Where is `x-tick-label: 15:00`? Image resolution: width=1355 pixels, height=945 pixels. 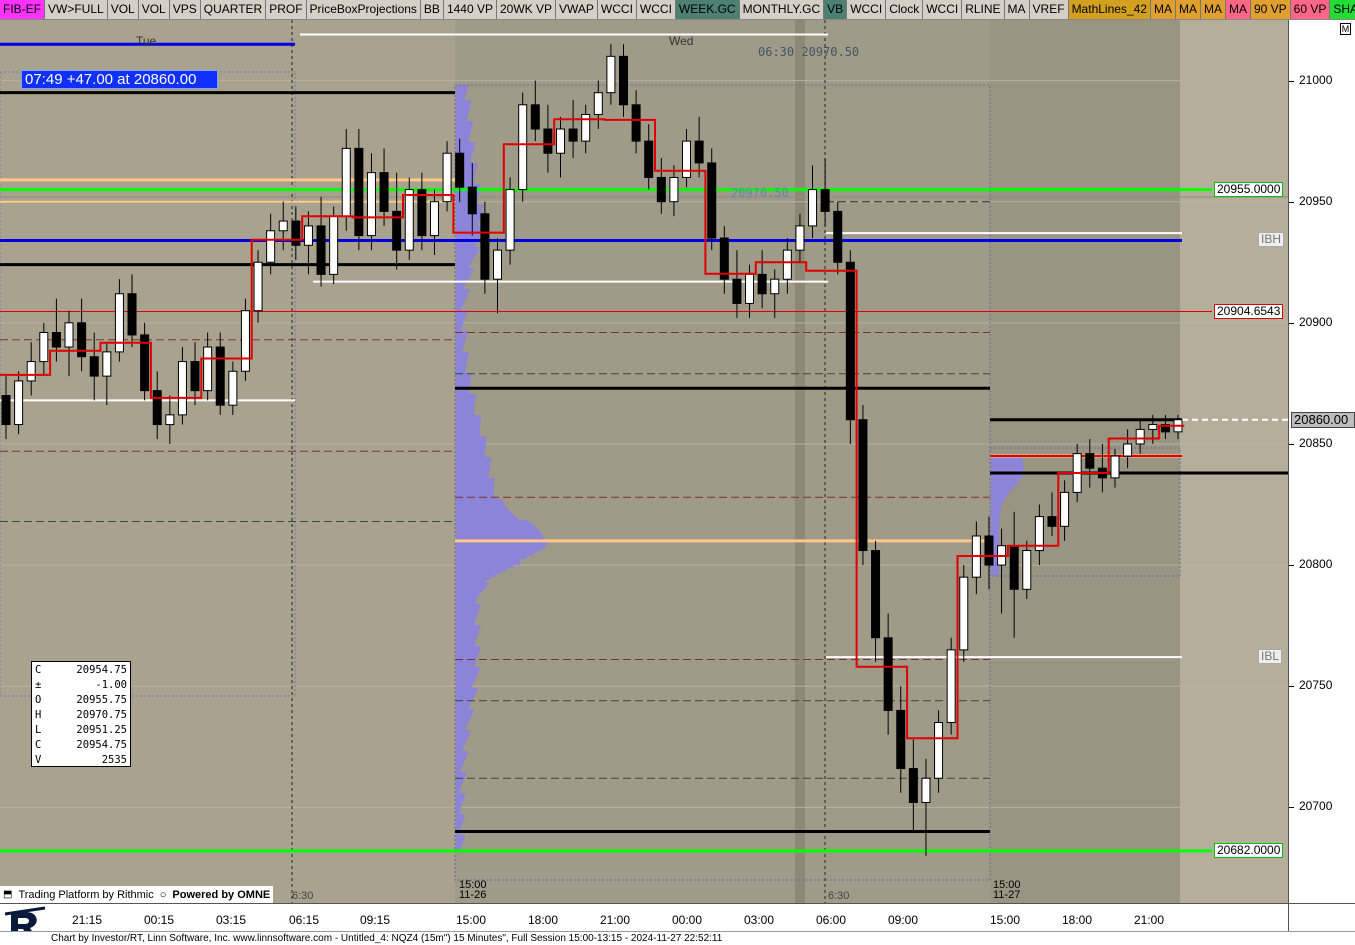 x-tick-label: 15:00 is located at coordinates (1005, 920).